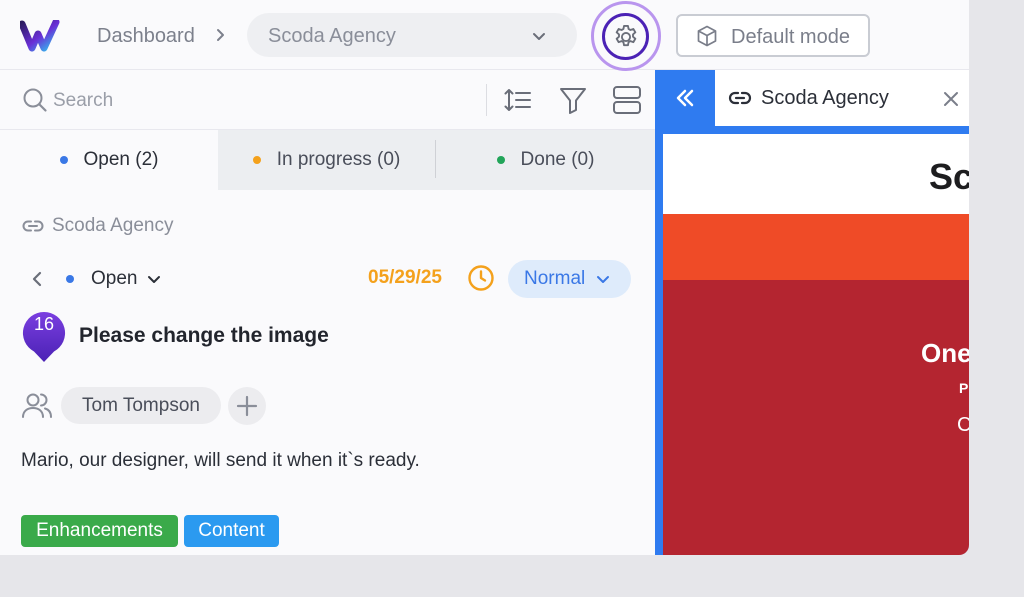 The width and height of the screenshot is (1024, 597). Describe the element at coordinates (790, 37) in the screenshot. I see `default-mode-label: Default mode` at that location.